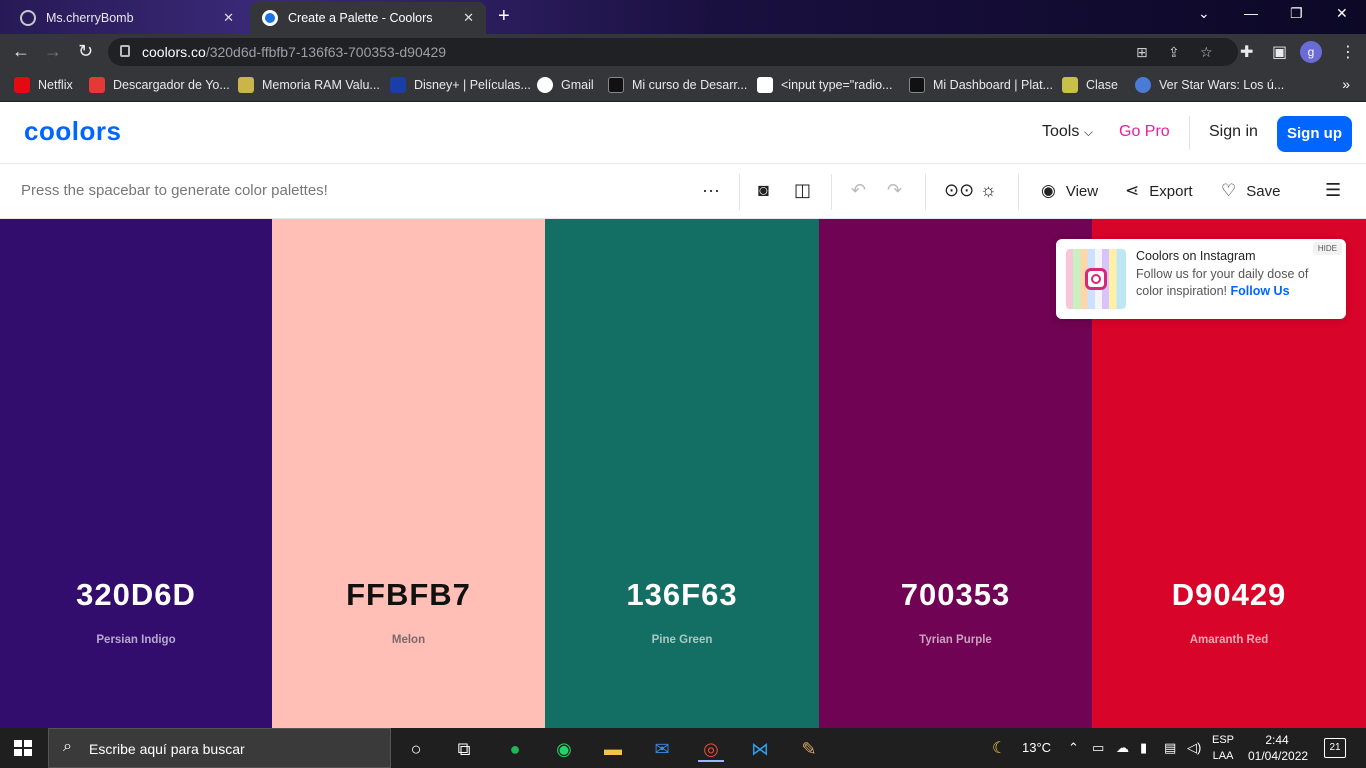 This screenshot has width=1366, height=768. I want to click on moon-weather-icon: ☾, so click(999, 748).